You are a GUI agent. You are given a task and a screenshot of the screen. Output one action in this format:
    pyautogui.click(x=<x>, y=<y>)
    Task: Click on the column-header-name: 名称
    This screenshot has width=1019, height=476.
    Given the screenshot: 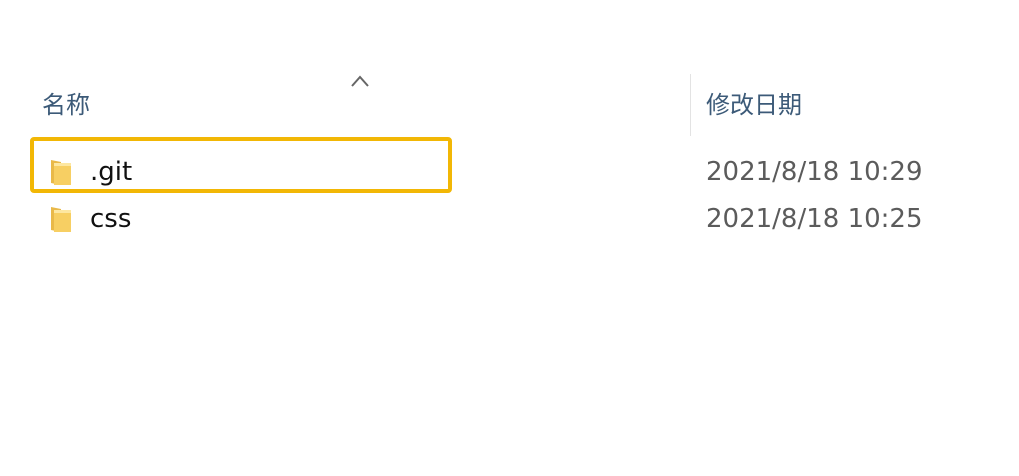 What is the action you would take?
    pyautogui.click(x=66, y=105)
    